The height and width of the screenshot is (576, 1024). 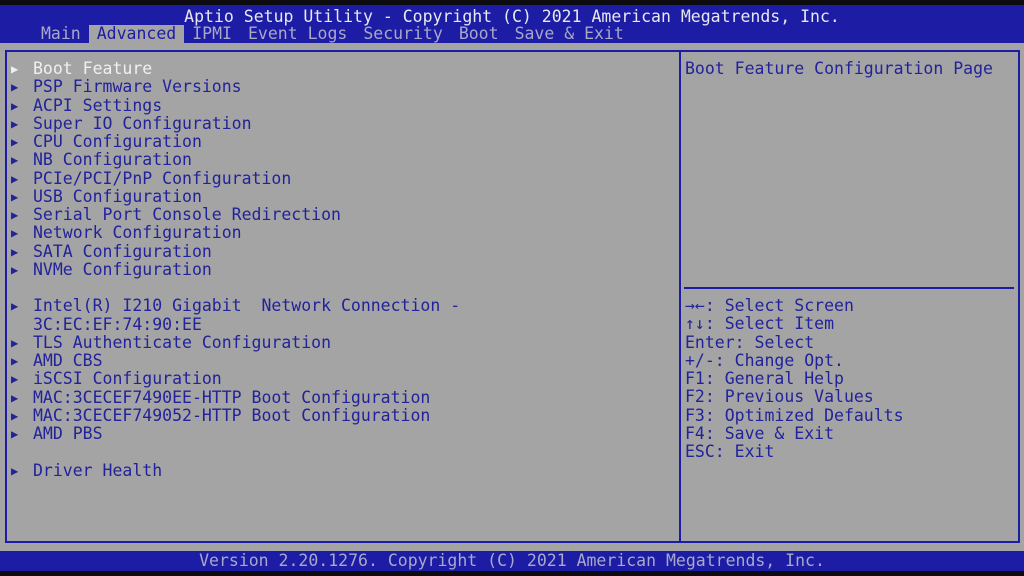 I want to click on menu-item-label: TLS Authenticate Configuration, so click(x=182, y=342).